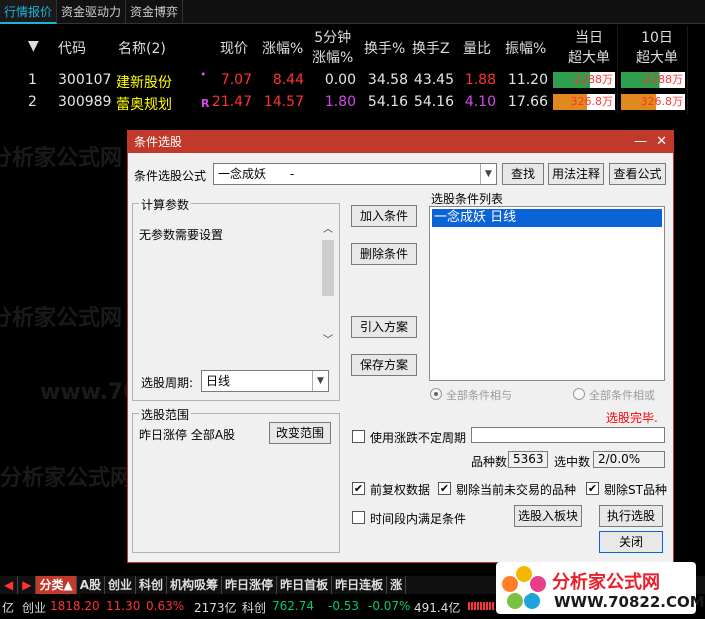 The image size is (705, 619). Describe the element at coordinates (170, 176) in the screenshot. I see `formula-label: 条件选股公式` at that location.